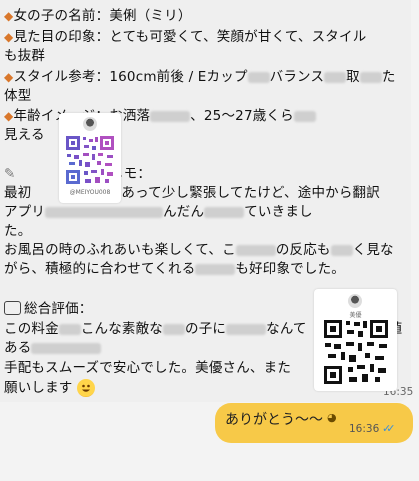 The height and width of the screenshot is (481, 419). Describe the element at coordinates (200, 77) in the screenshot. I see `message-line: ◆スタイル参考：160cm前後 / Eカップ バランス取た` at that location.